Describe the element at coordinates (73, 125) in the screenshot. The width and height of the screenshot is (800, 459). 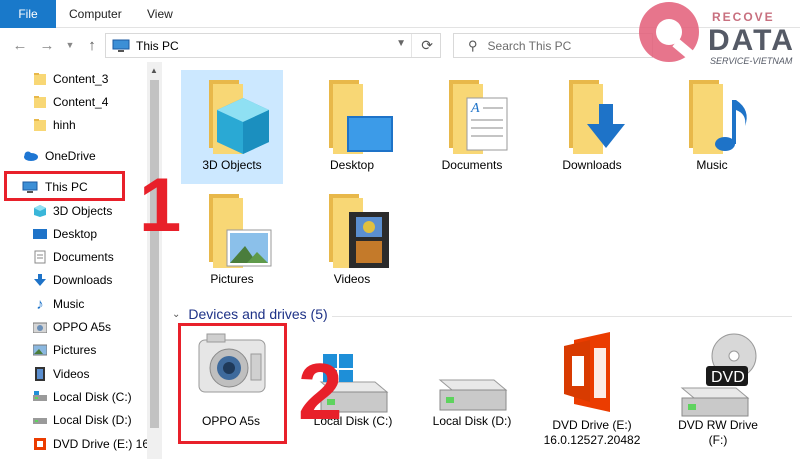
I see `sidebar-item-hinh: hinh` at that location.